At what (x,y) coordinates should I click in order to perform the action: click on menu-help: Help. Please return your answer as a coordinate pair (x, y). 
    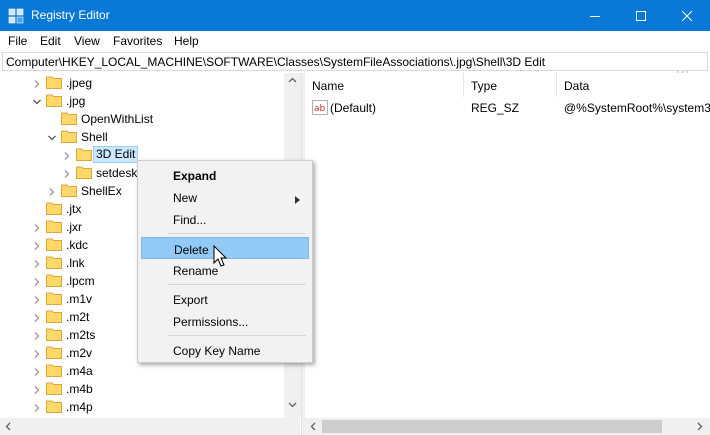
    Looking at the image, I should click on (186, 41).